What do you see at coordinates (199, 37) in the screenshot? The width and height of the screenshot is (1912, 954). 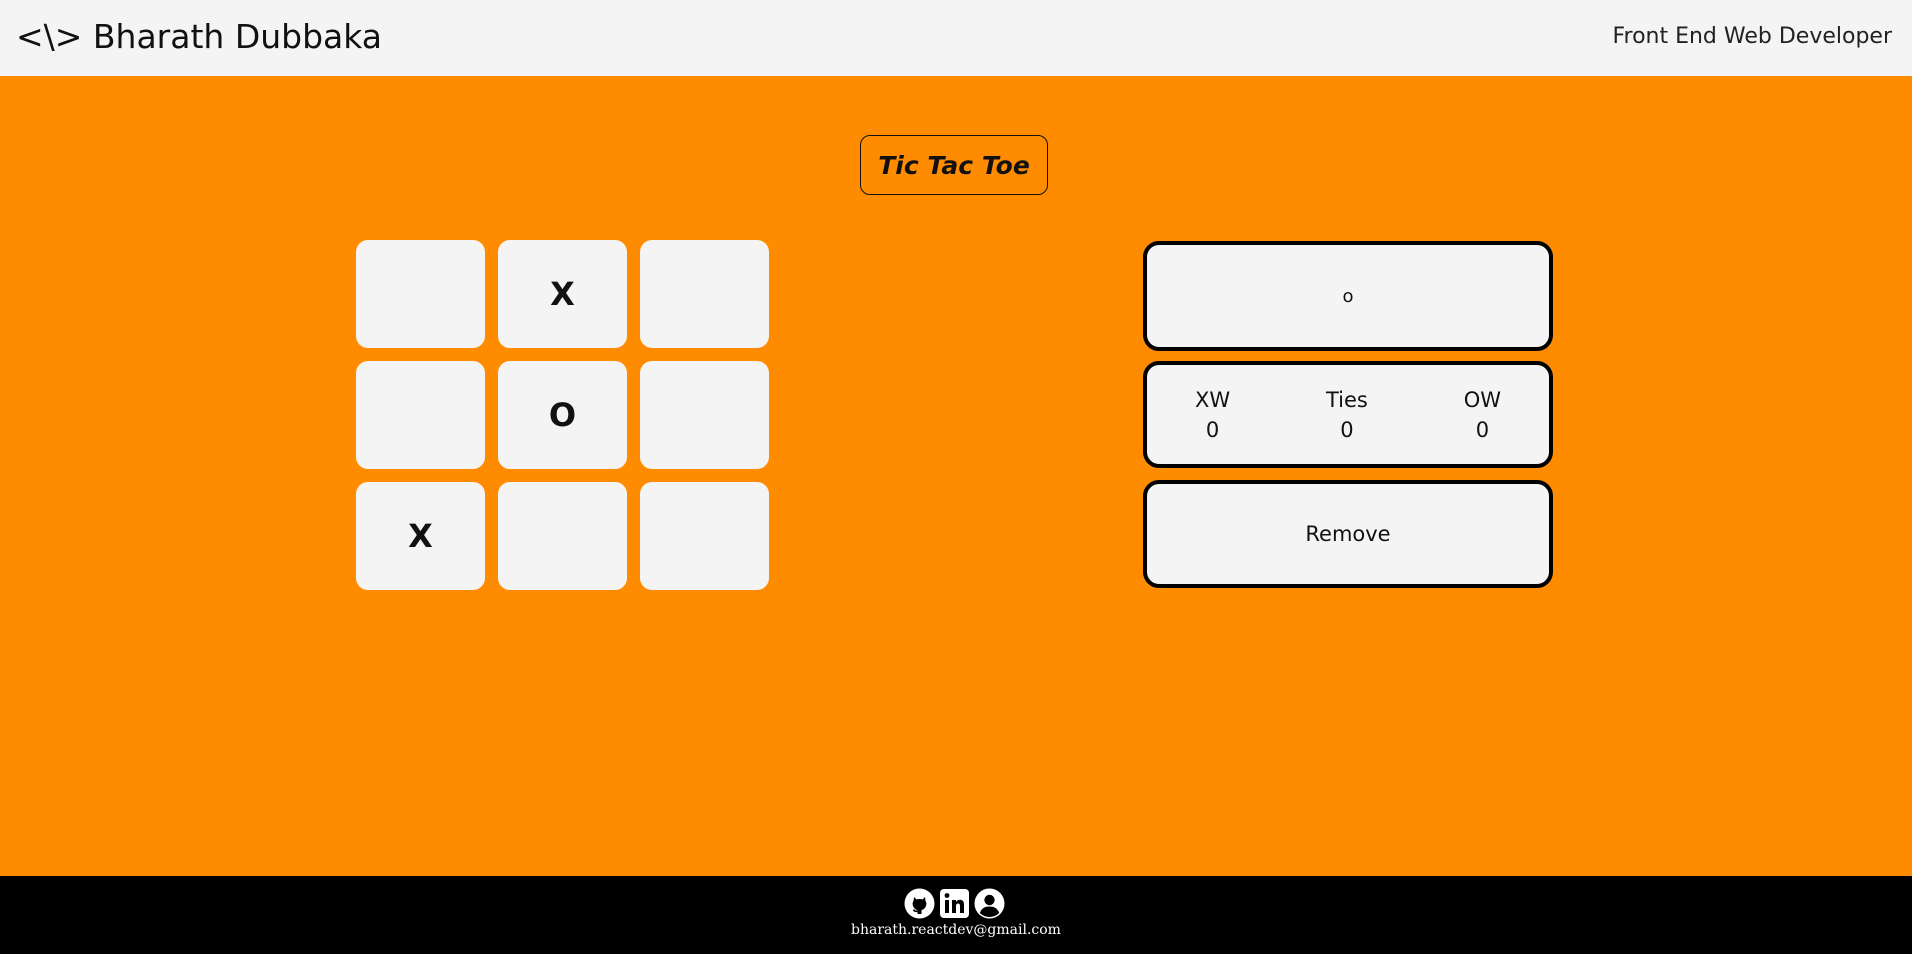 I see `brand-name: <\> Bharath Dubbaka` at bounding box center [199, 37].